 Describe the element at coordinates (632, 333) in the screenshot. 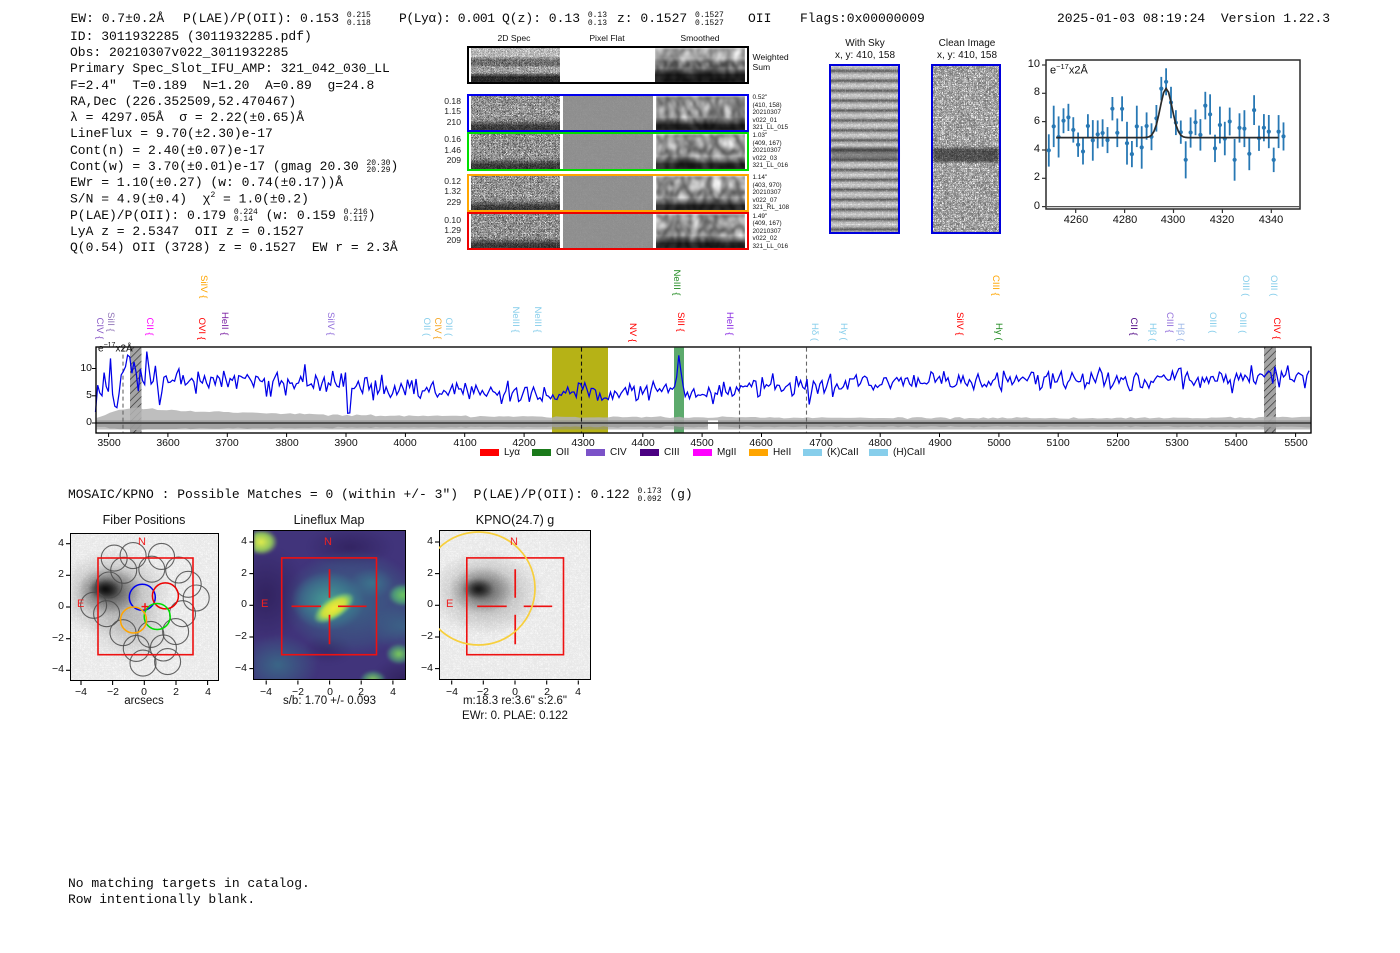

I see `svg-text: NV {` at that location.